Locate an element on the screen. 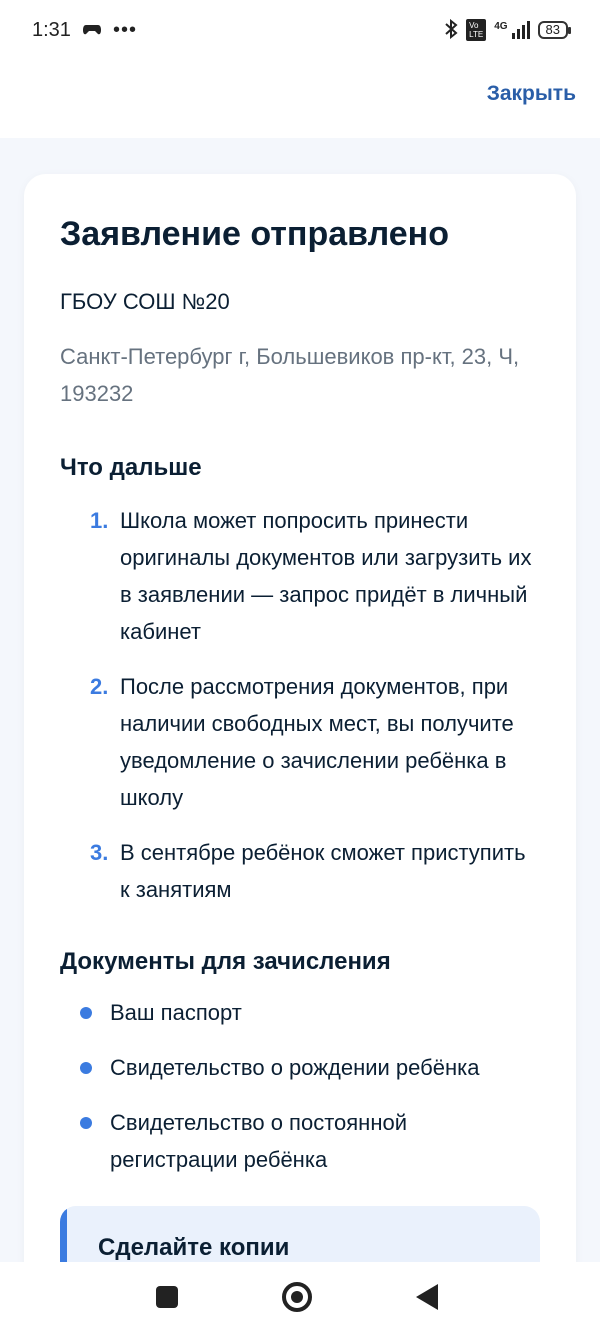 The height and width of the screenshot is (1332, 600). more-dots-icon: ••• is located at coordinates (124, 29).